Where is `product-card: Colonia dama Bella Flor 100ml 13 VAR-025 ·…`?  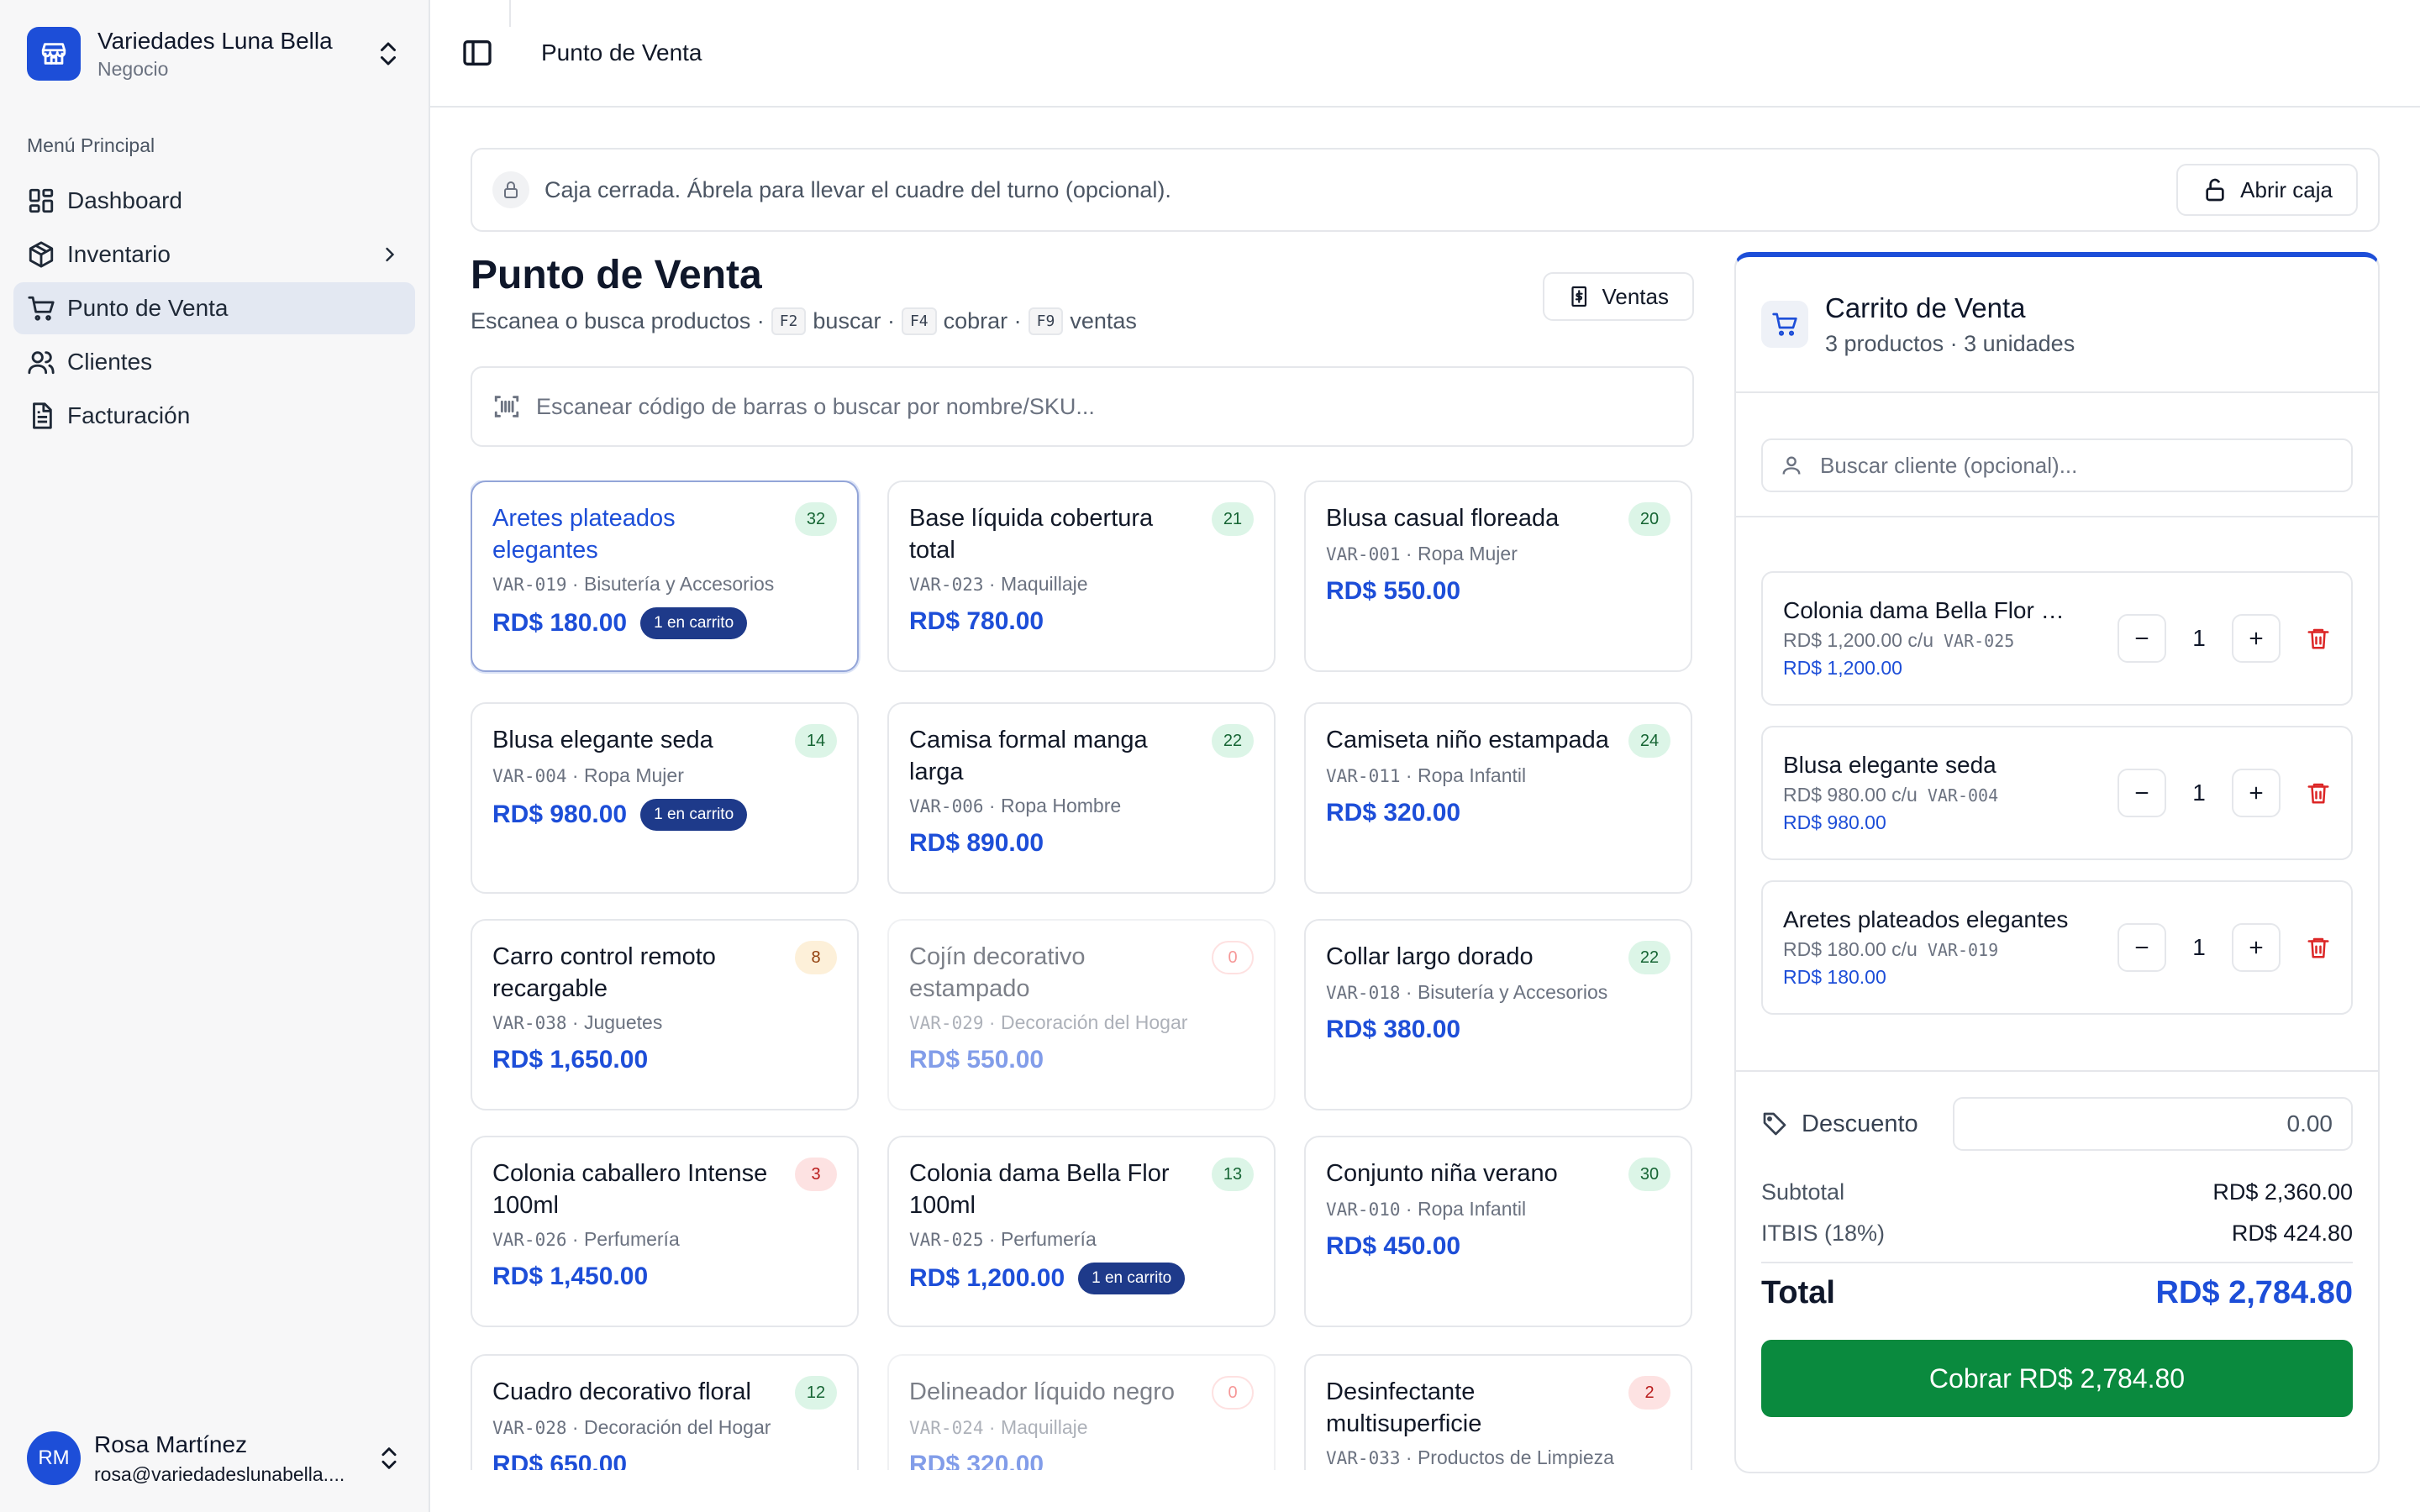 product-card: Colonia dama Bella Flor 100ml 13 VAR-025 ·… is located at coordinates (1081, 1231).